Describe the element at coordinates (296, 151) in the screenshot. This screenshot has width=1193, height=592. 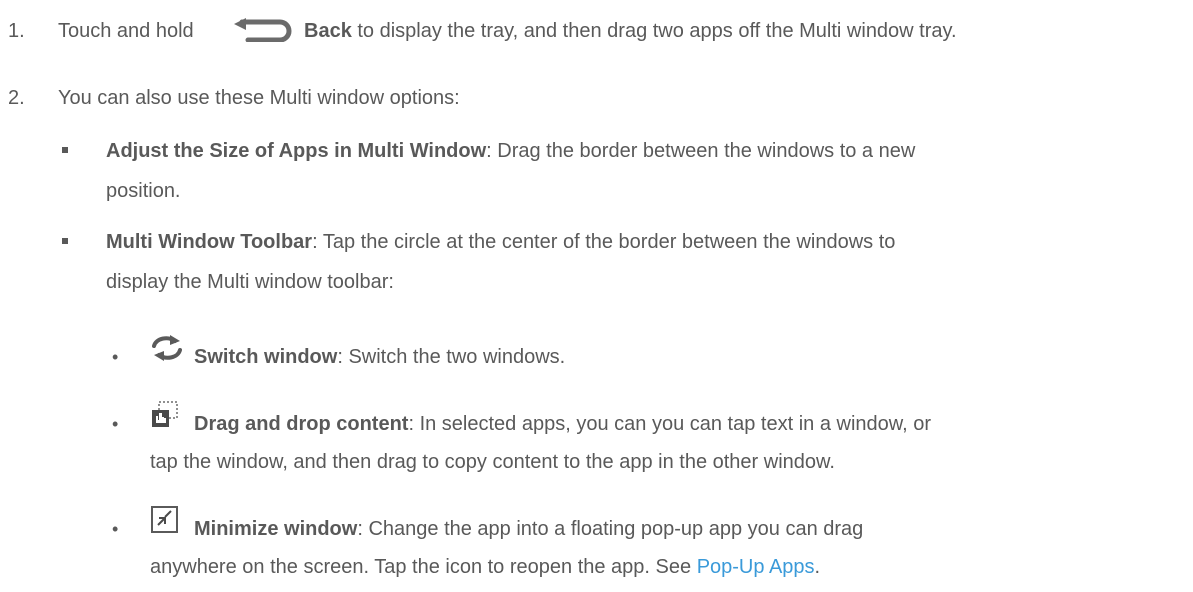
I see `option-title: Adjust the Size of Apps in Multi Window` at that location.